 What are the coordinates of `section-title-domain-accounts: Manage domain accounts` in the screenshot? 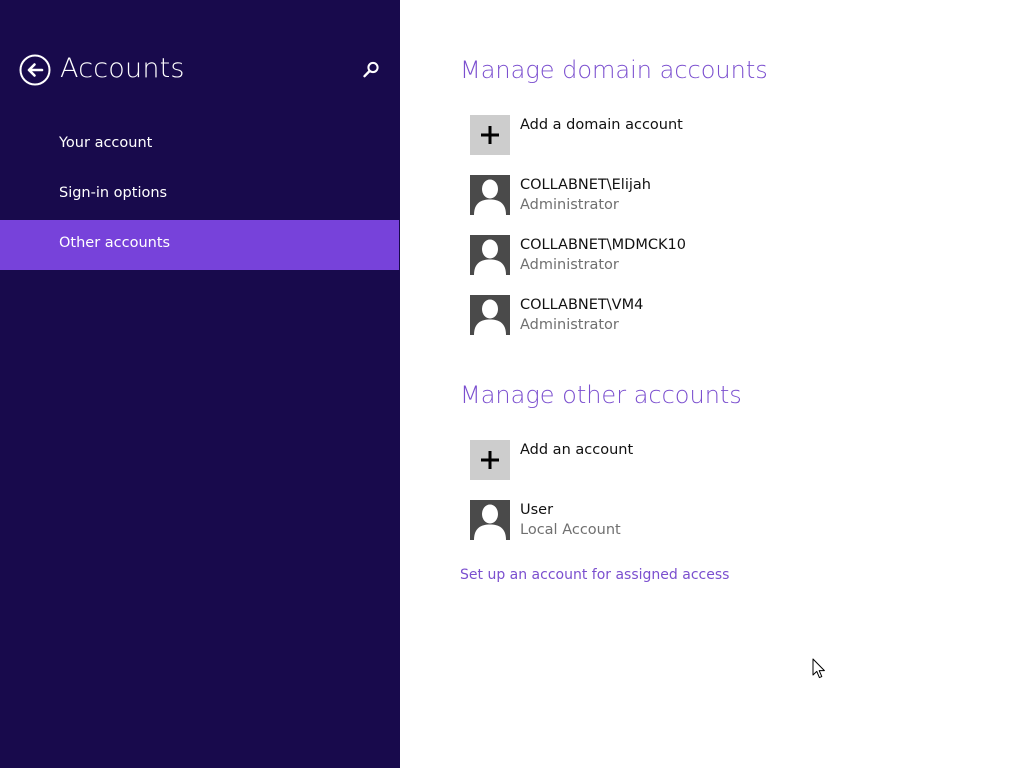 It's located at (614, 70).